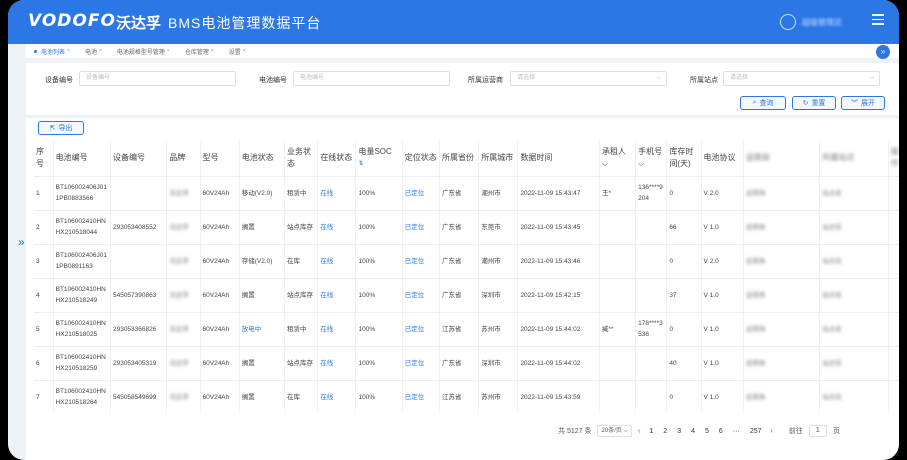  What do you see at coordinates (854, 294) in the screenshot?
I see `cell-site: 站点名` at bounding box center [854, 294].